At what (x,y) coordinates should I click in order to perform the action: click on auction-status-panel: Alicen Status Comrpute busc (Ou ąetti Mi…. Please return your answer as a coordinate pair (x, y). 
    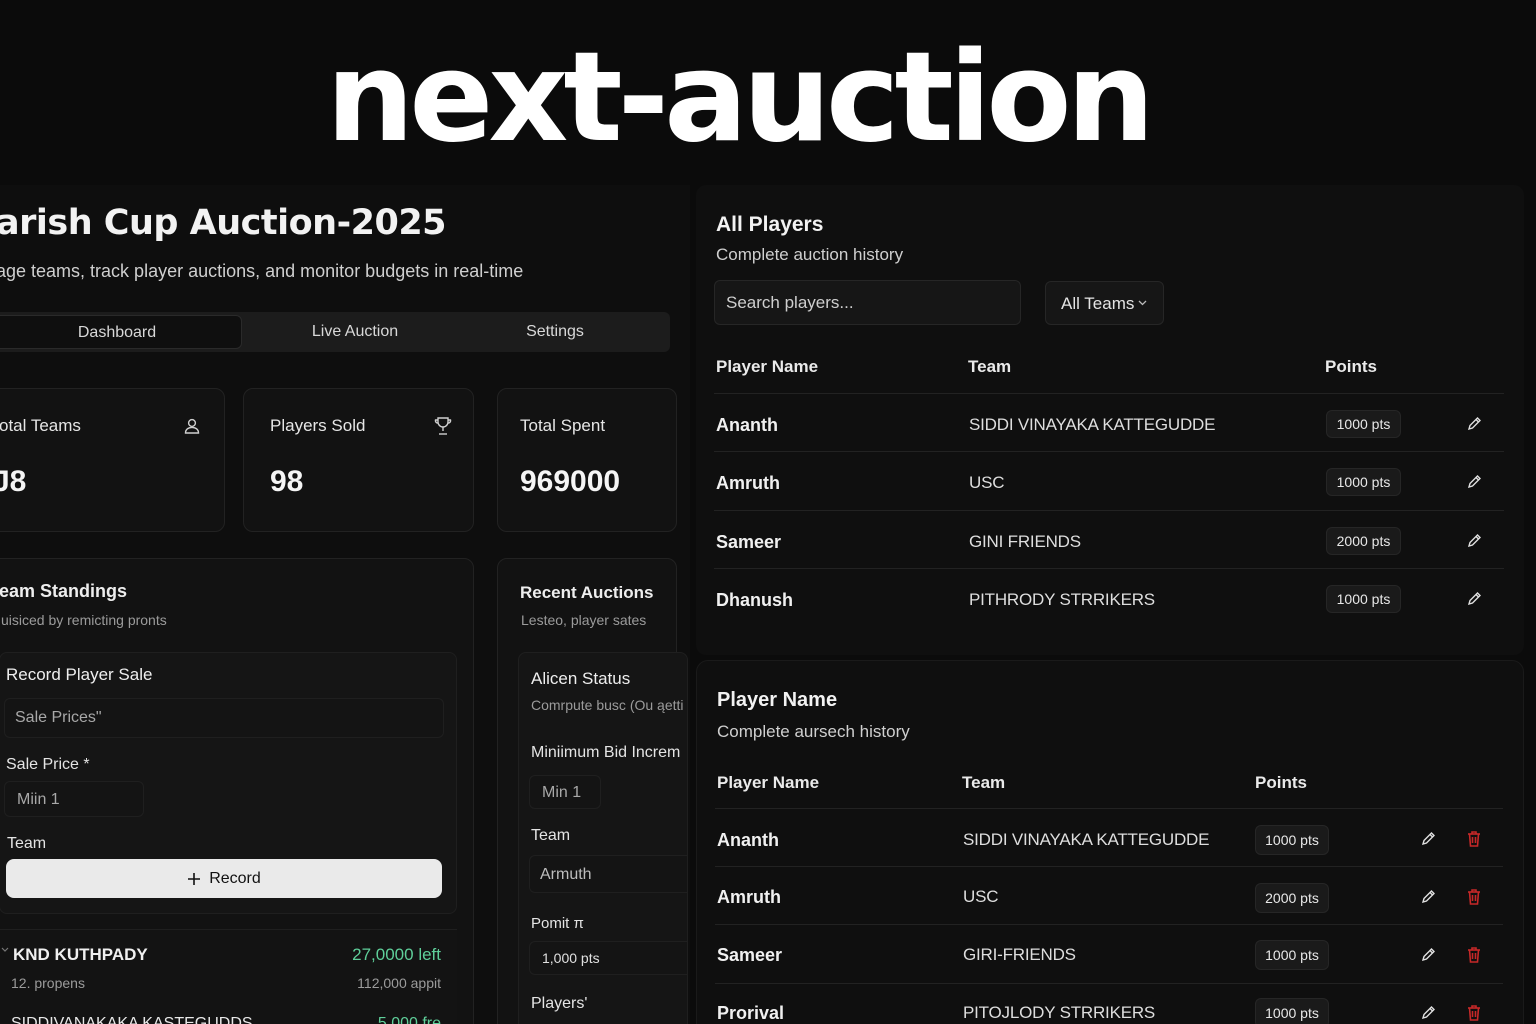
    Looking at the image, I should click on (603, 838).